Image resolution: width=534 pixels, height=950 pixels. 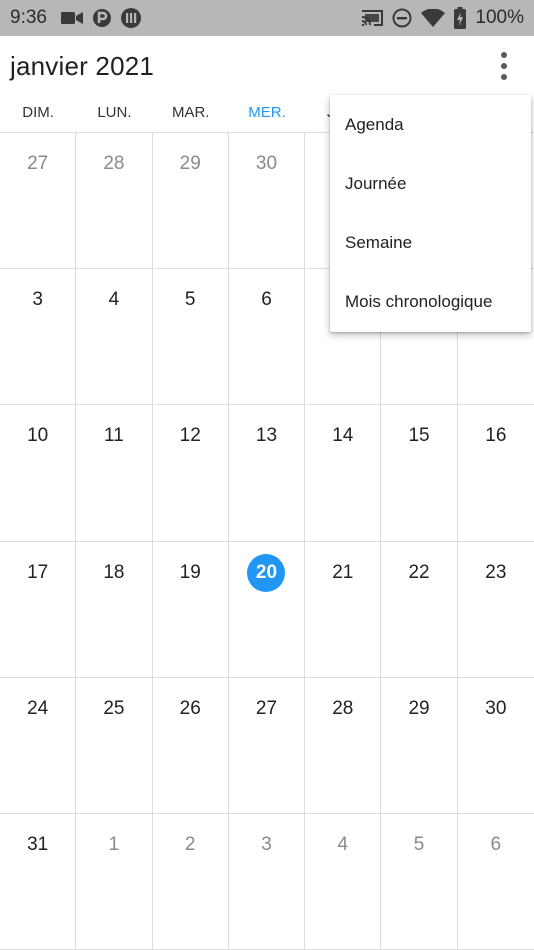 I want to click on day-cell: 16, so click(x=495, y=473).